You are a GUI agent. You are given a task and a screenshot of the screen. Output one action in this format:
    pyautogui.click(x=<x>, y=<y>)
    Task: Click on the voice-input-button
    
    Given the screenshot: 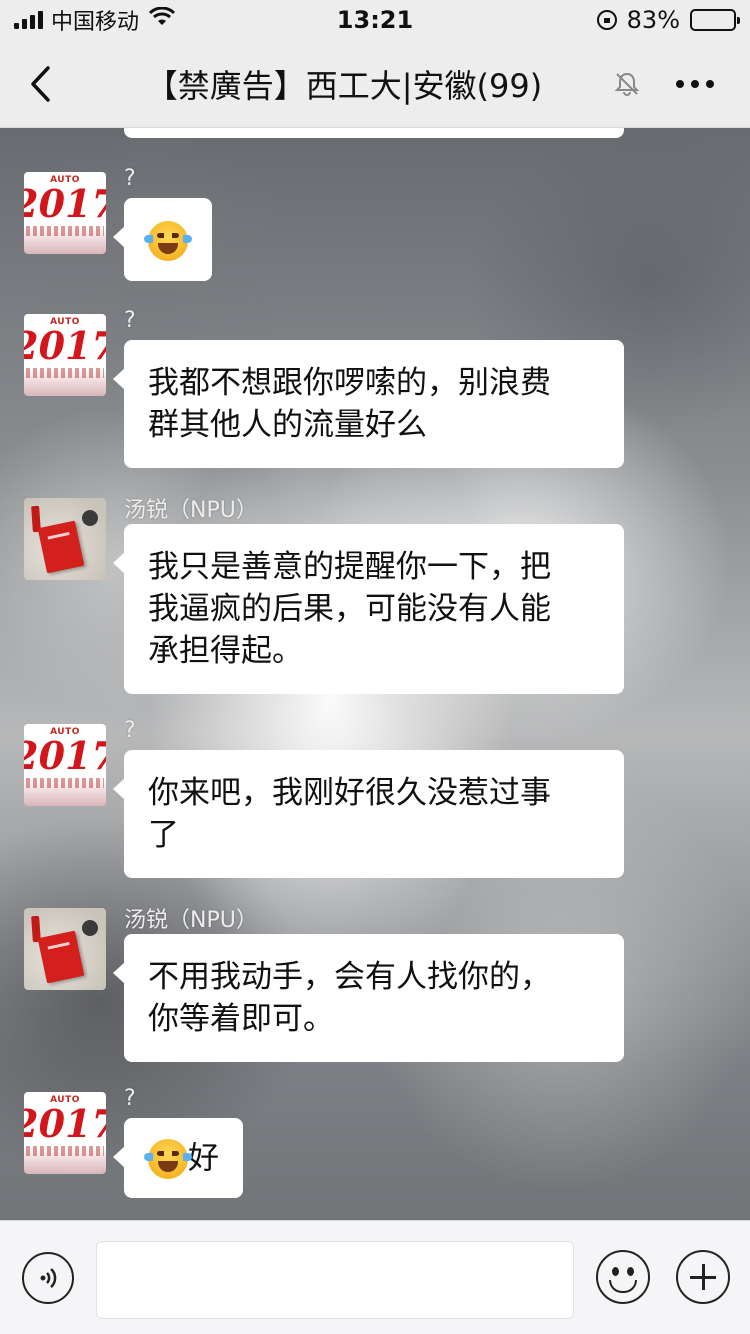 What is the action you would take?
    pyautogui.click(x=48, y=1278)
    